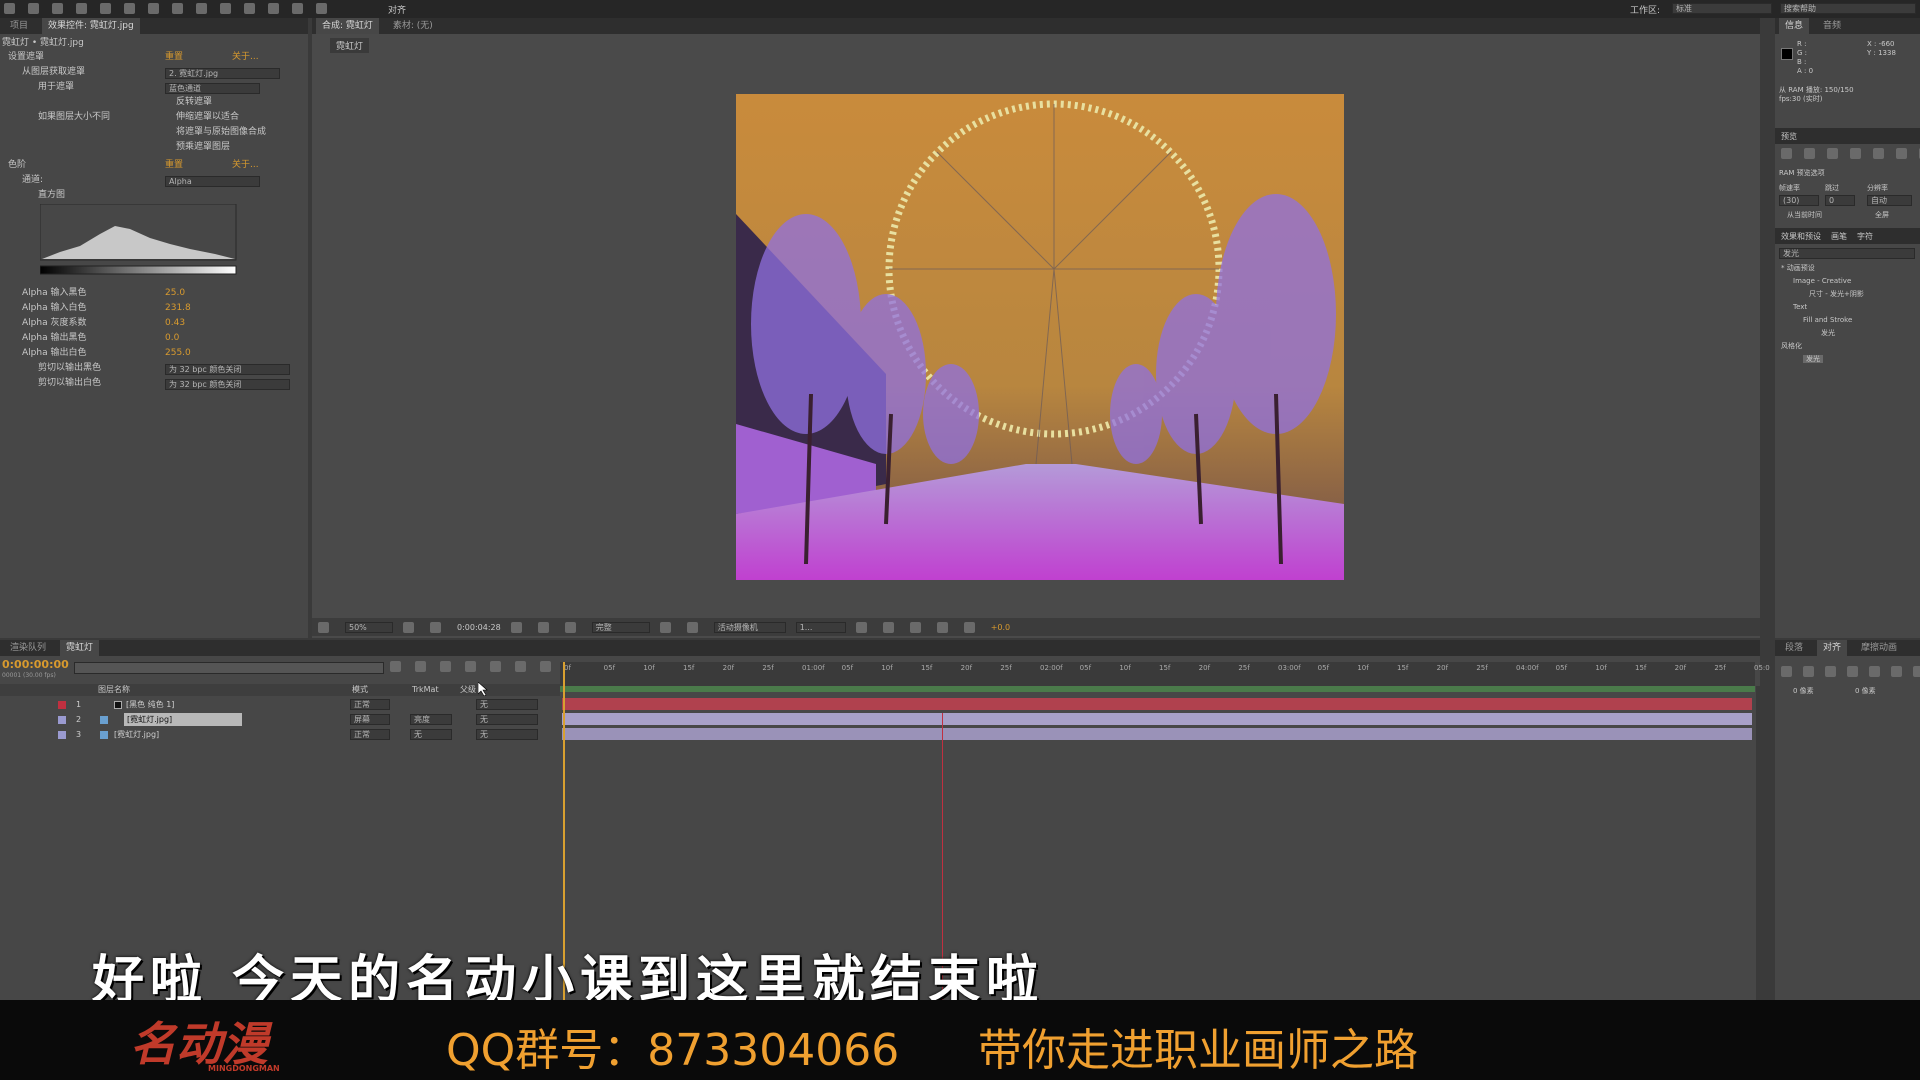  I want to click on show-snapshot-icon, so click(543, 627).